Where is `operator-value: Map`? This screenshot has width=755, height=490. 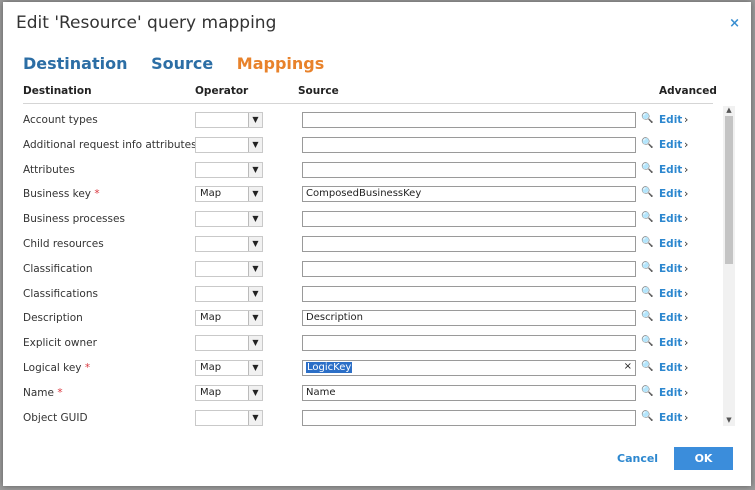
operator-value: Map is located at coordinates (211, 367).